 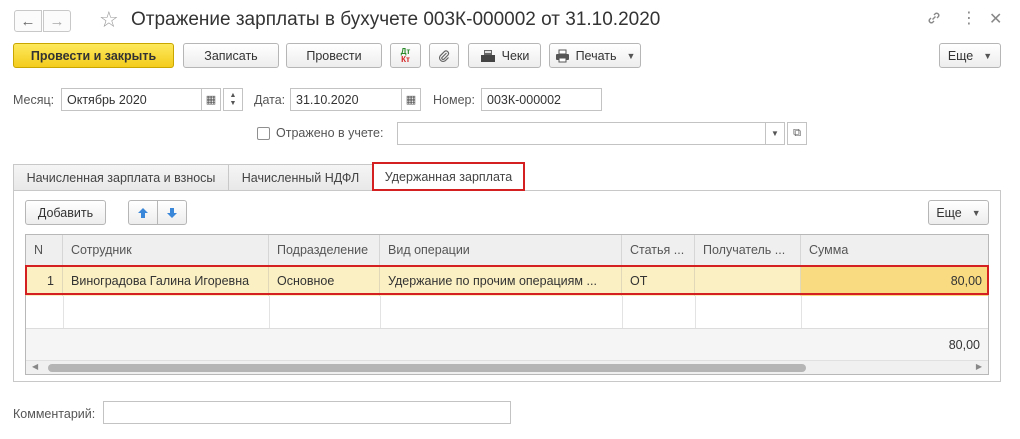 I want to click on cash-register-icon, so click(x=487, y=55).